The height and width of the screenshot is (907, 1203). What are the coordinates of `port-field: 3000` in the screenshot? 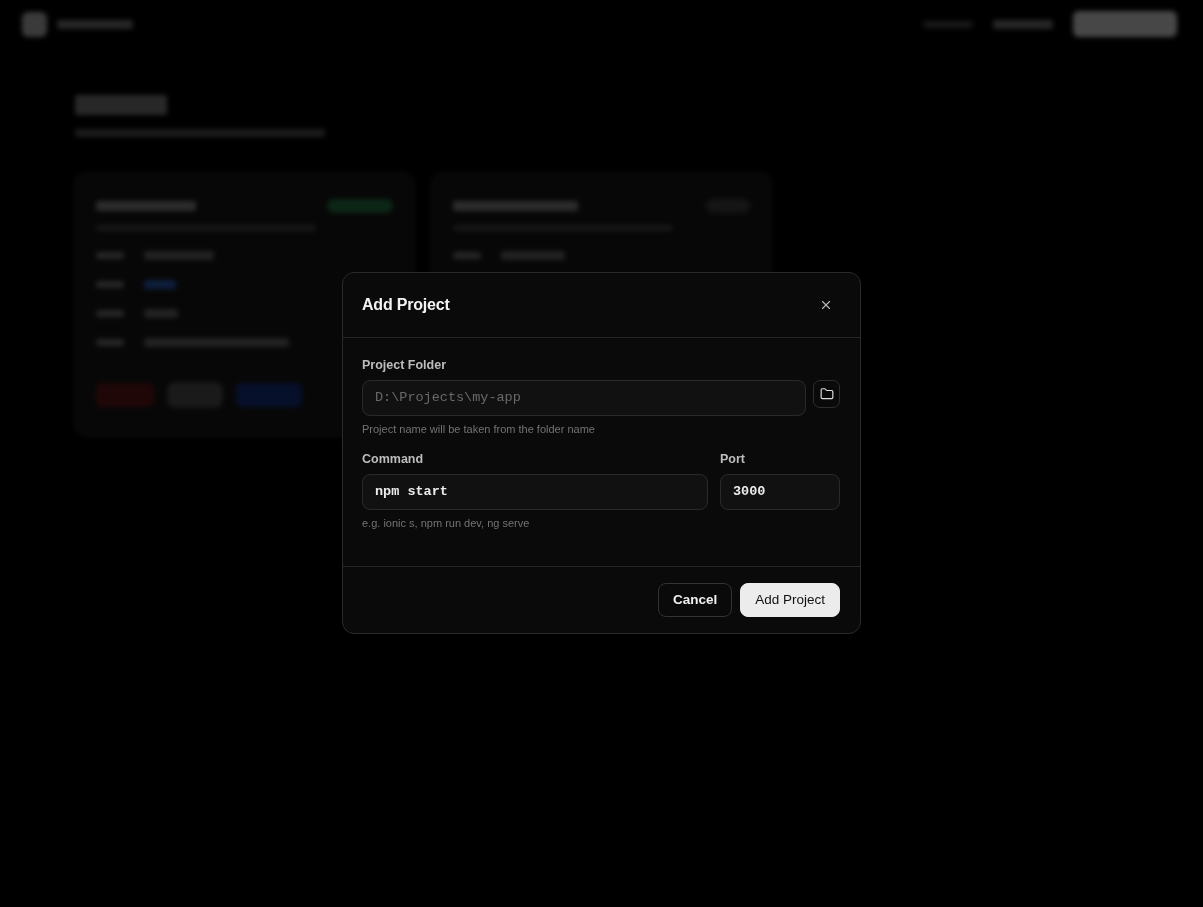 It's located at (780, 491).